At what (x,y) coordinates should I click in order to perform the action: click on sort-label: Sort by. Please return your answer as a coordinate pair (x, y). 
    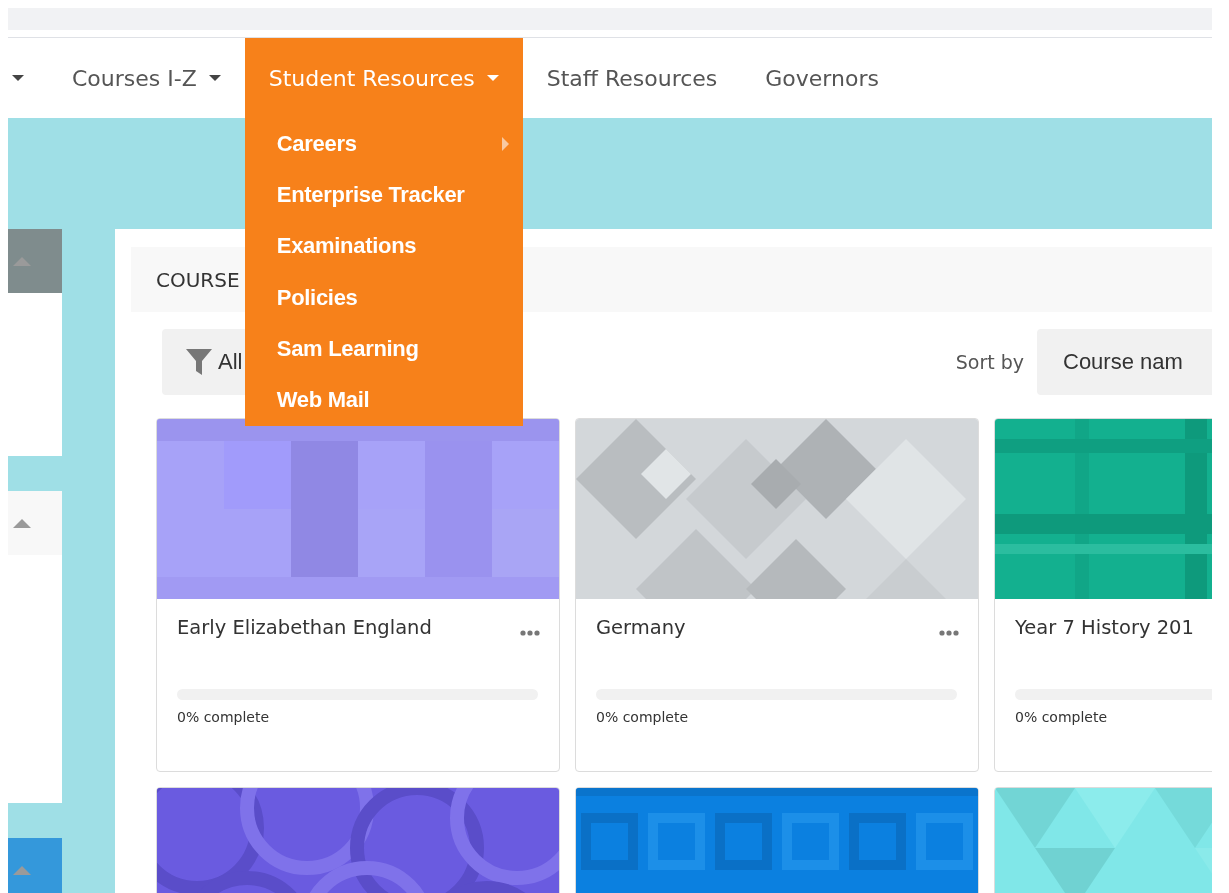
    Looking at the image, I should click on (989, 362).